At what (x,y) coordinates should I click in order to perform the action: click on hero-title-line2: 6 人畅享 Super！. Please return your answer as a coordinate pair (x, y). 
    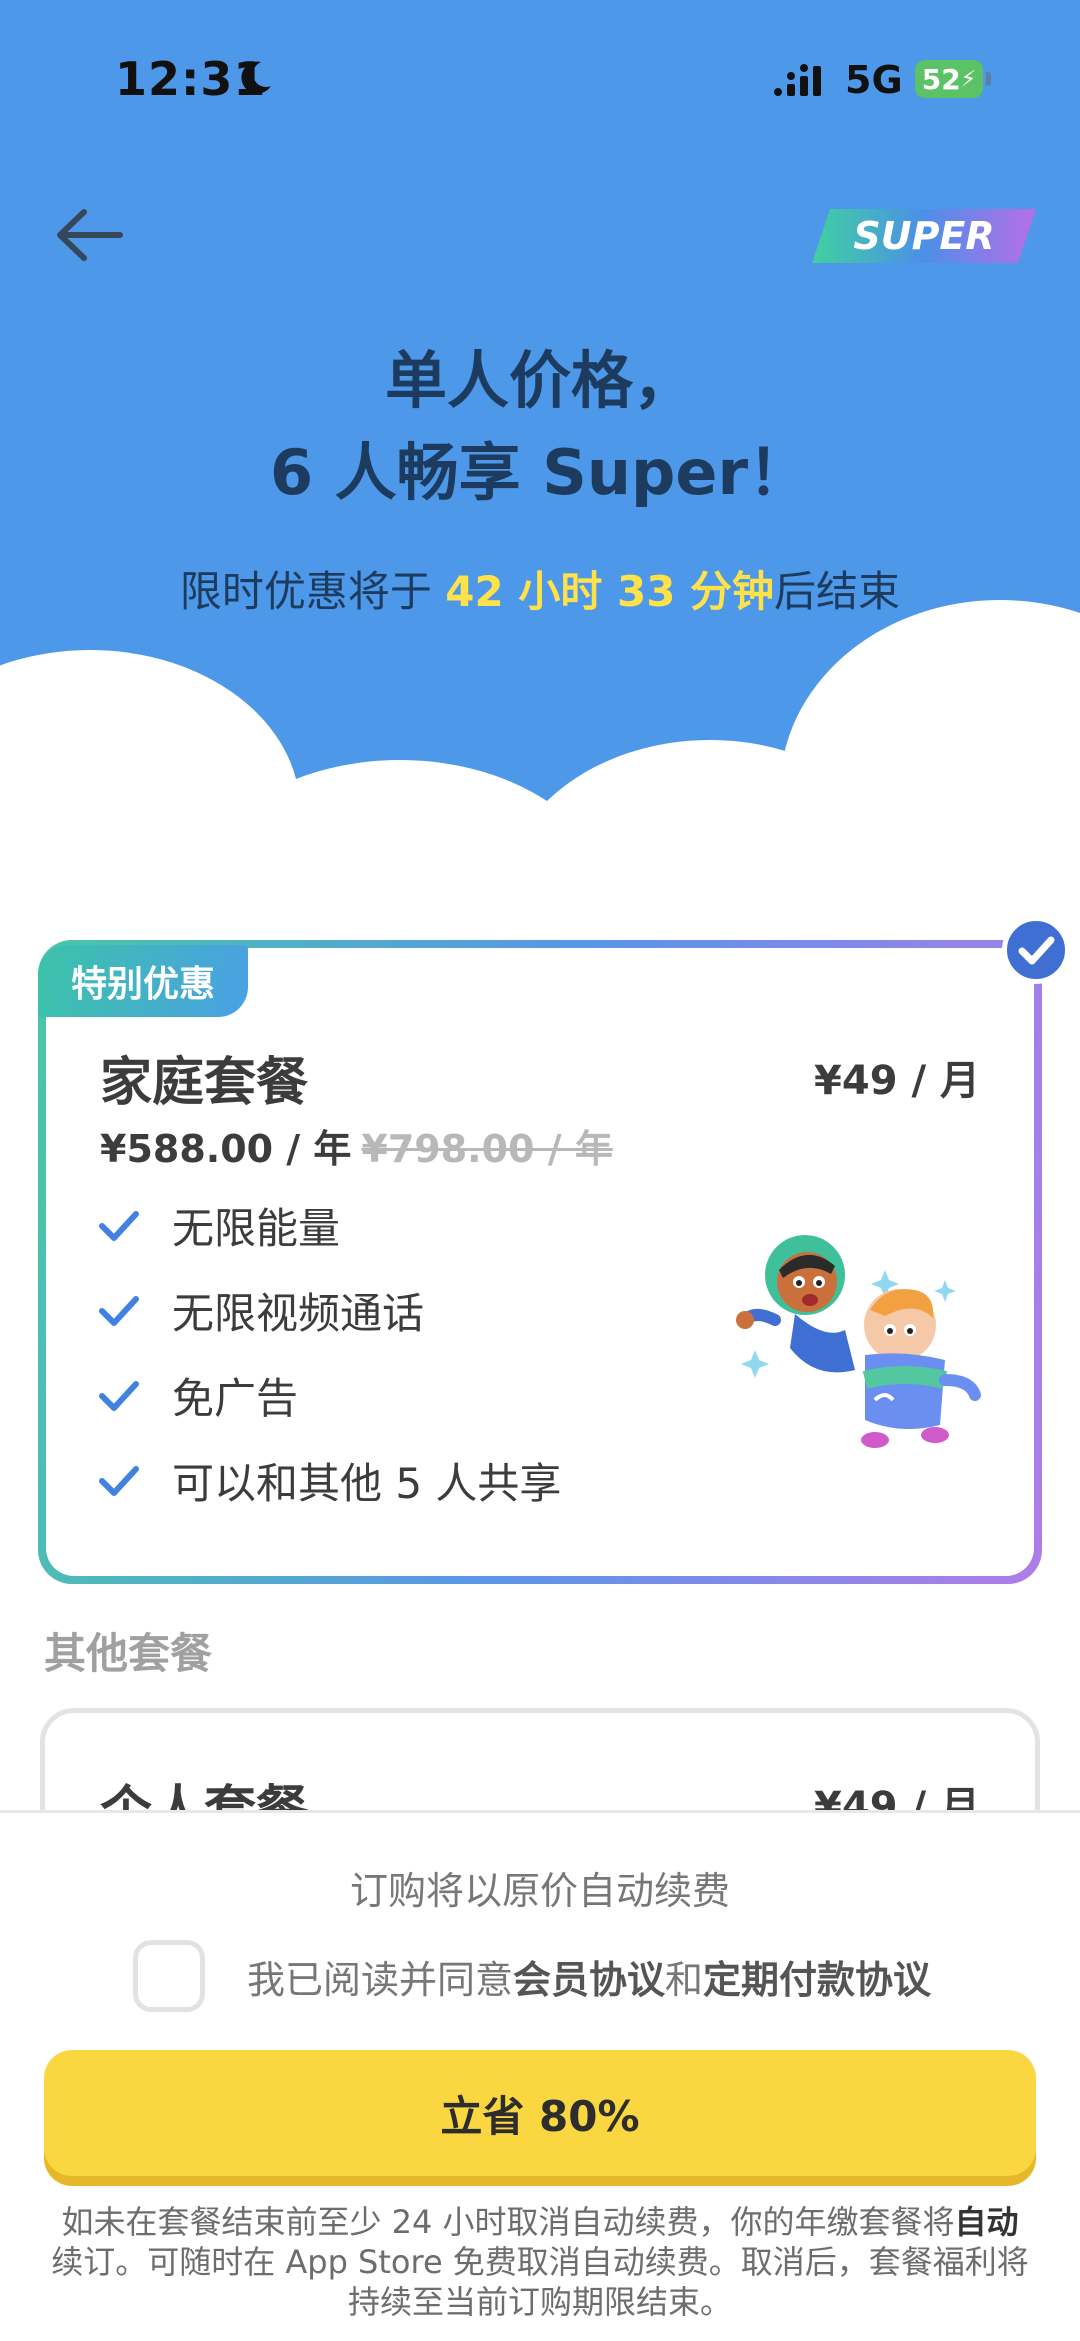
    Looking at the image, I should click on (540, 472).